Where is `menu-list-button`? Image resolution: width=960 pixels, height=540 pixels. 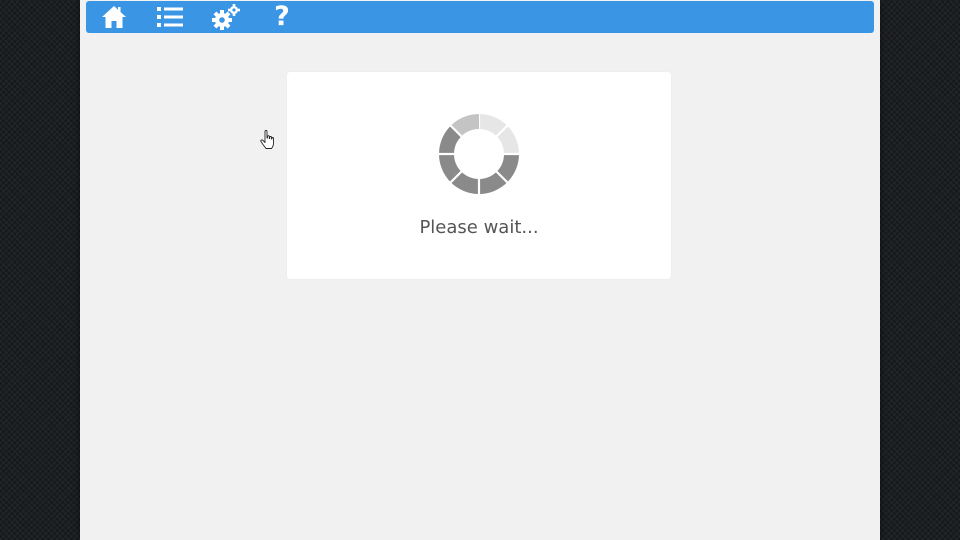 menu-list-button is located at coordinates (170, 17).